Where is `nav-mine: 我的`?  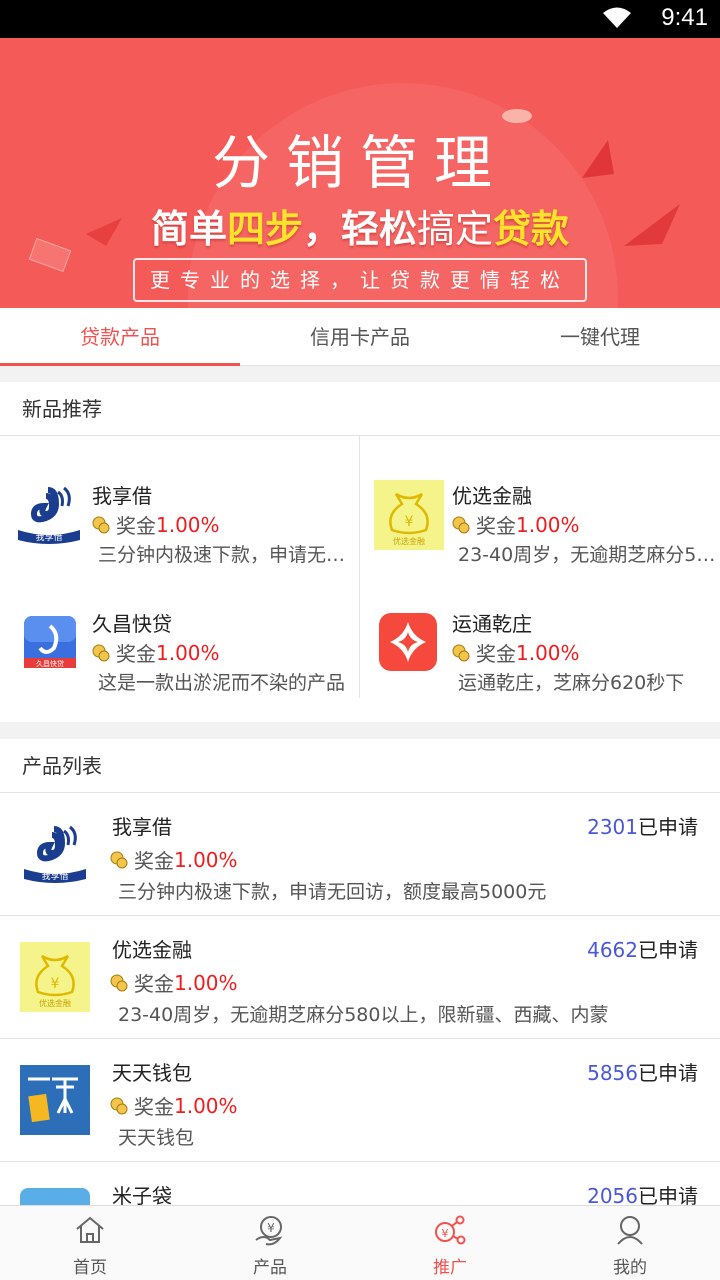 nav-mine: 我的 is located at coordinates (630, 1243).